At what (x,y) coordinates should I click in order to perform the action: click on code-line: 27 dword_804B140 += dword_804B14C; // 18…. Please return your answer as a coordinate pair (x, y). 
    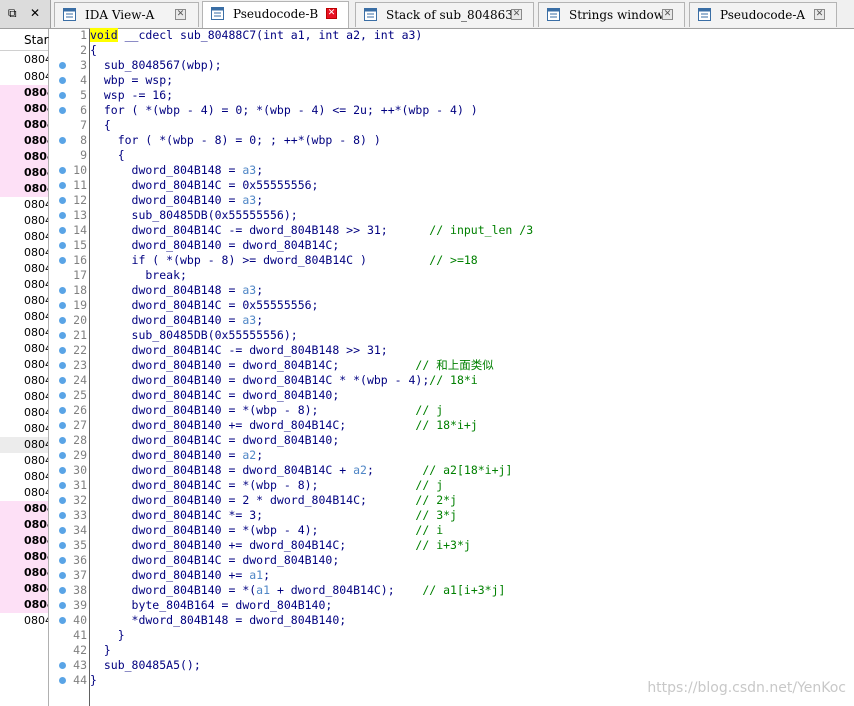
    Looking at the image, I should click on (451, 425).